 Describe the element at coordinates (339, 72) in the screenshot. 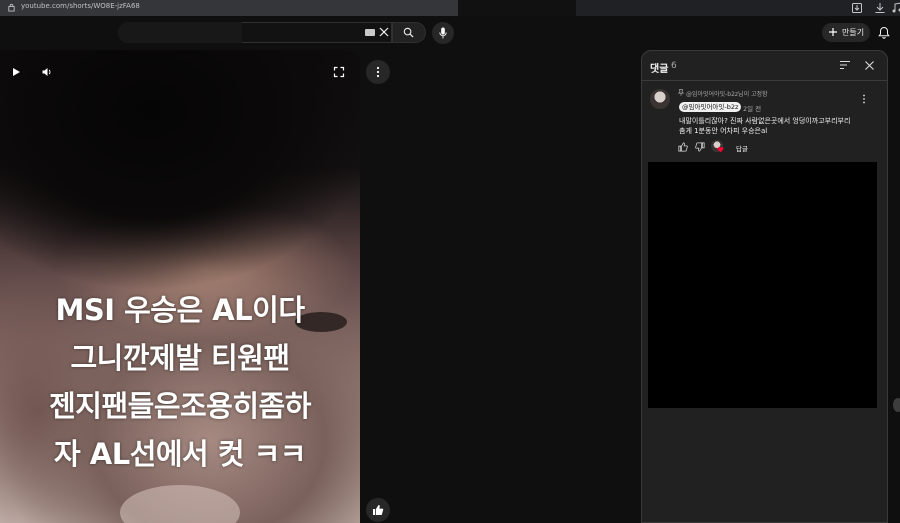

I see `fullscreen-icon` at that location.